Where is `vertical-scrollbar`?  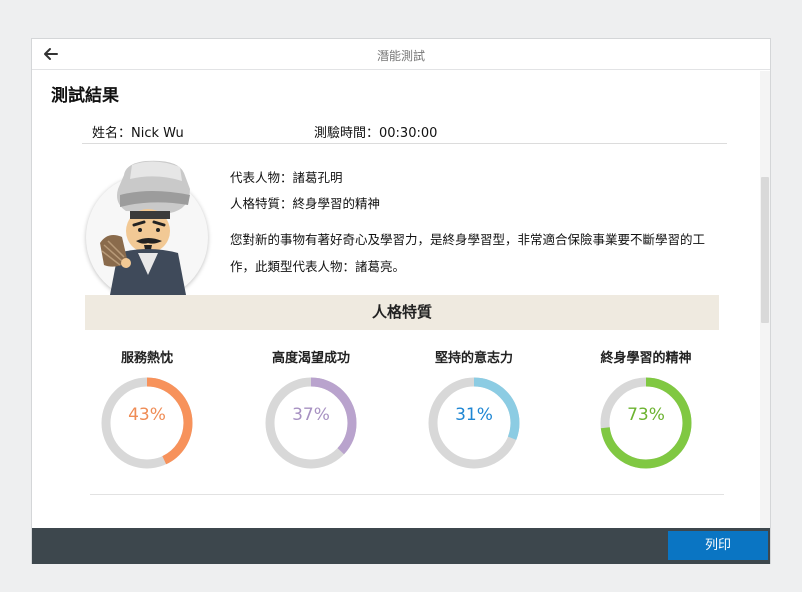
vertical-scrollbar is located at coordinates (765, 299).